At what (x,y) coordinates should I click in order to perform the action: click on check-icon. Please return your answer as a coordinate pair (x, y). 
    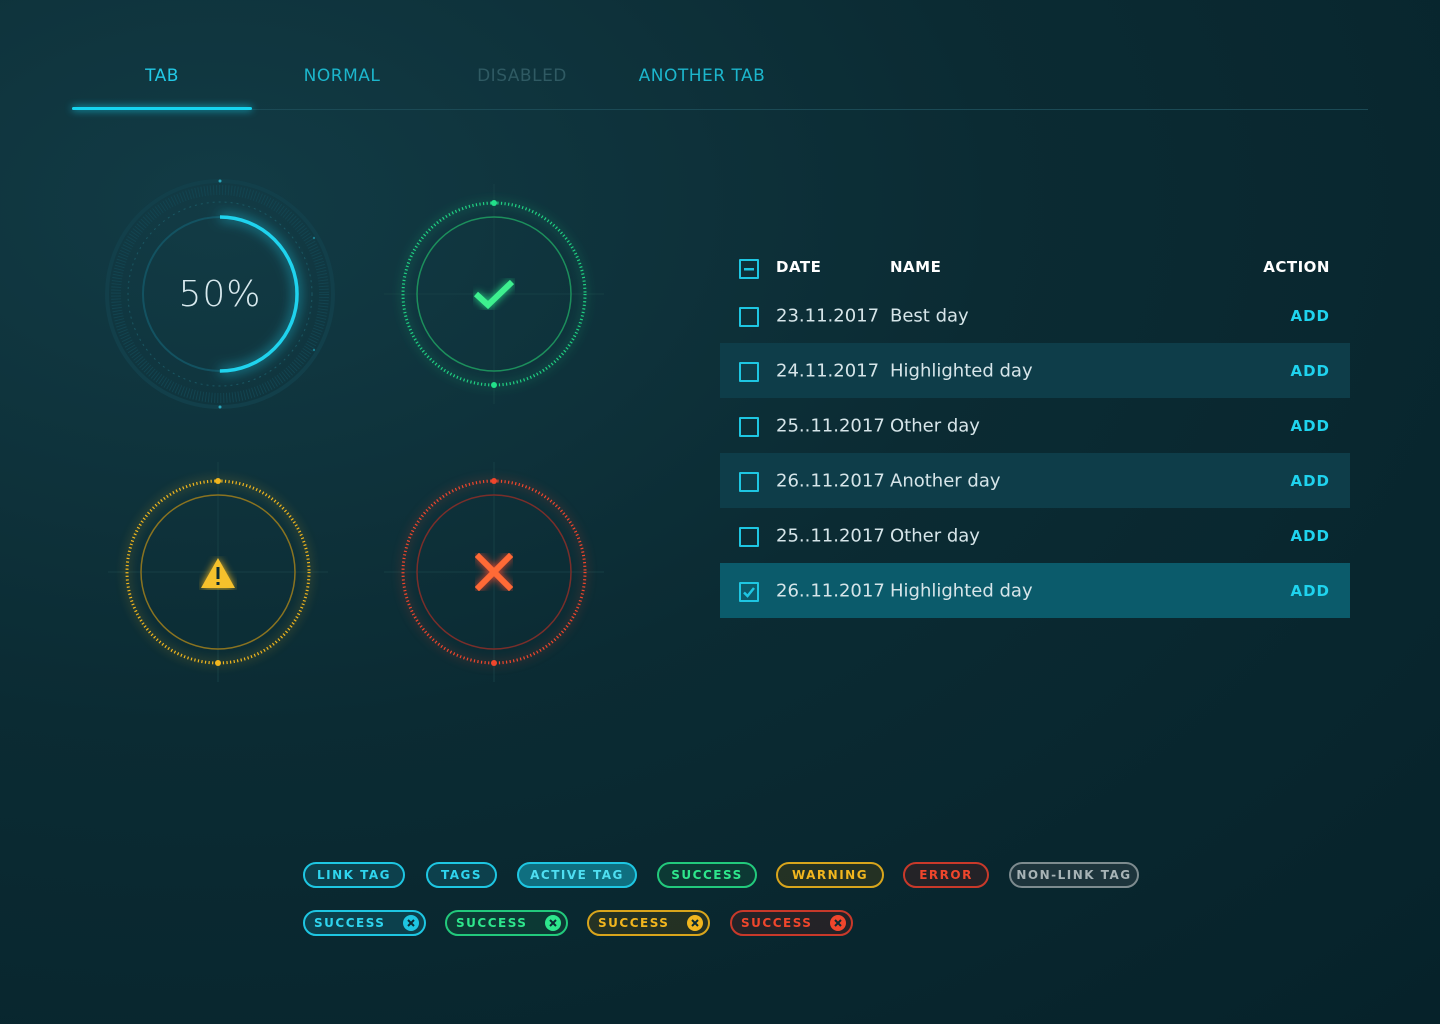
    Looking at the image, I should click on (494, 294).